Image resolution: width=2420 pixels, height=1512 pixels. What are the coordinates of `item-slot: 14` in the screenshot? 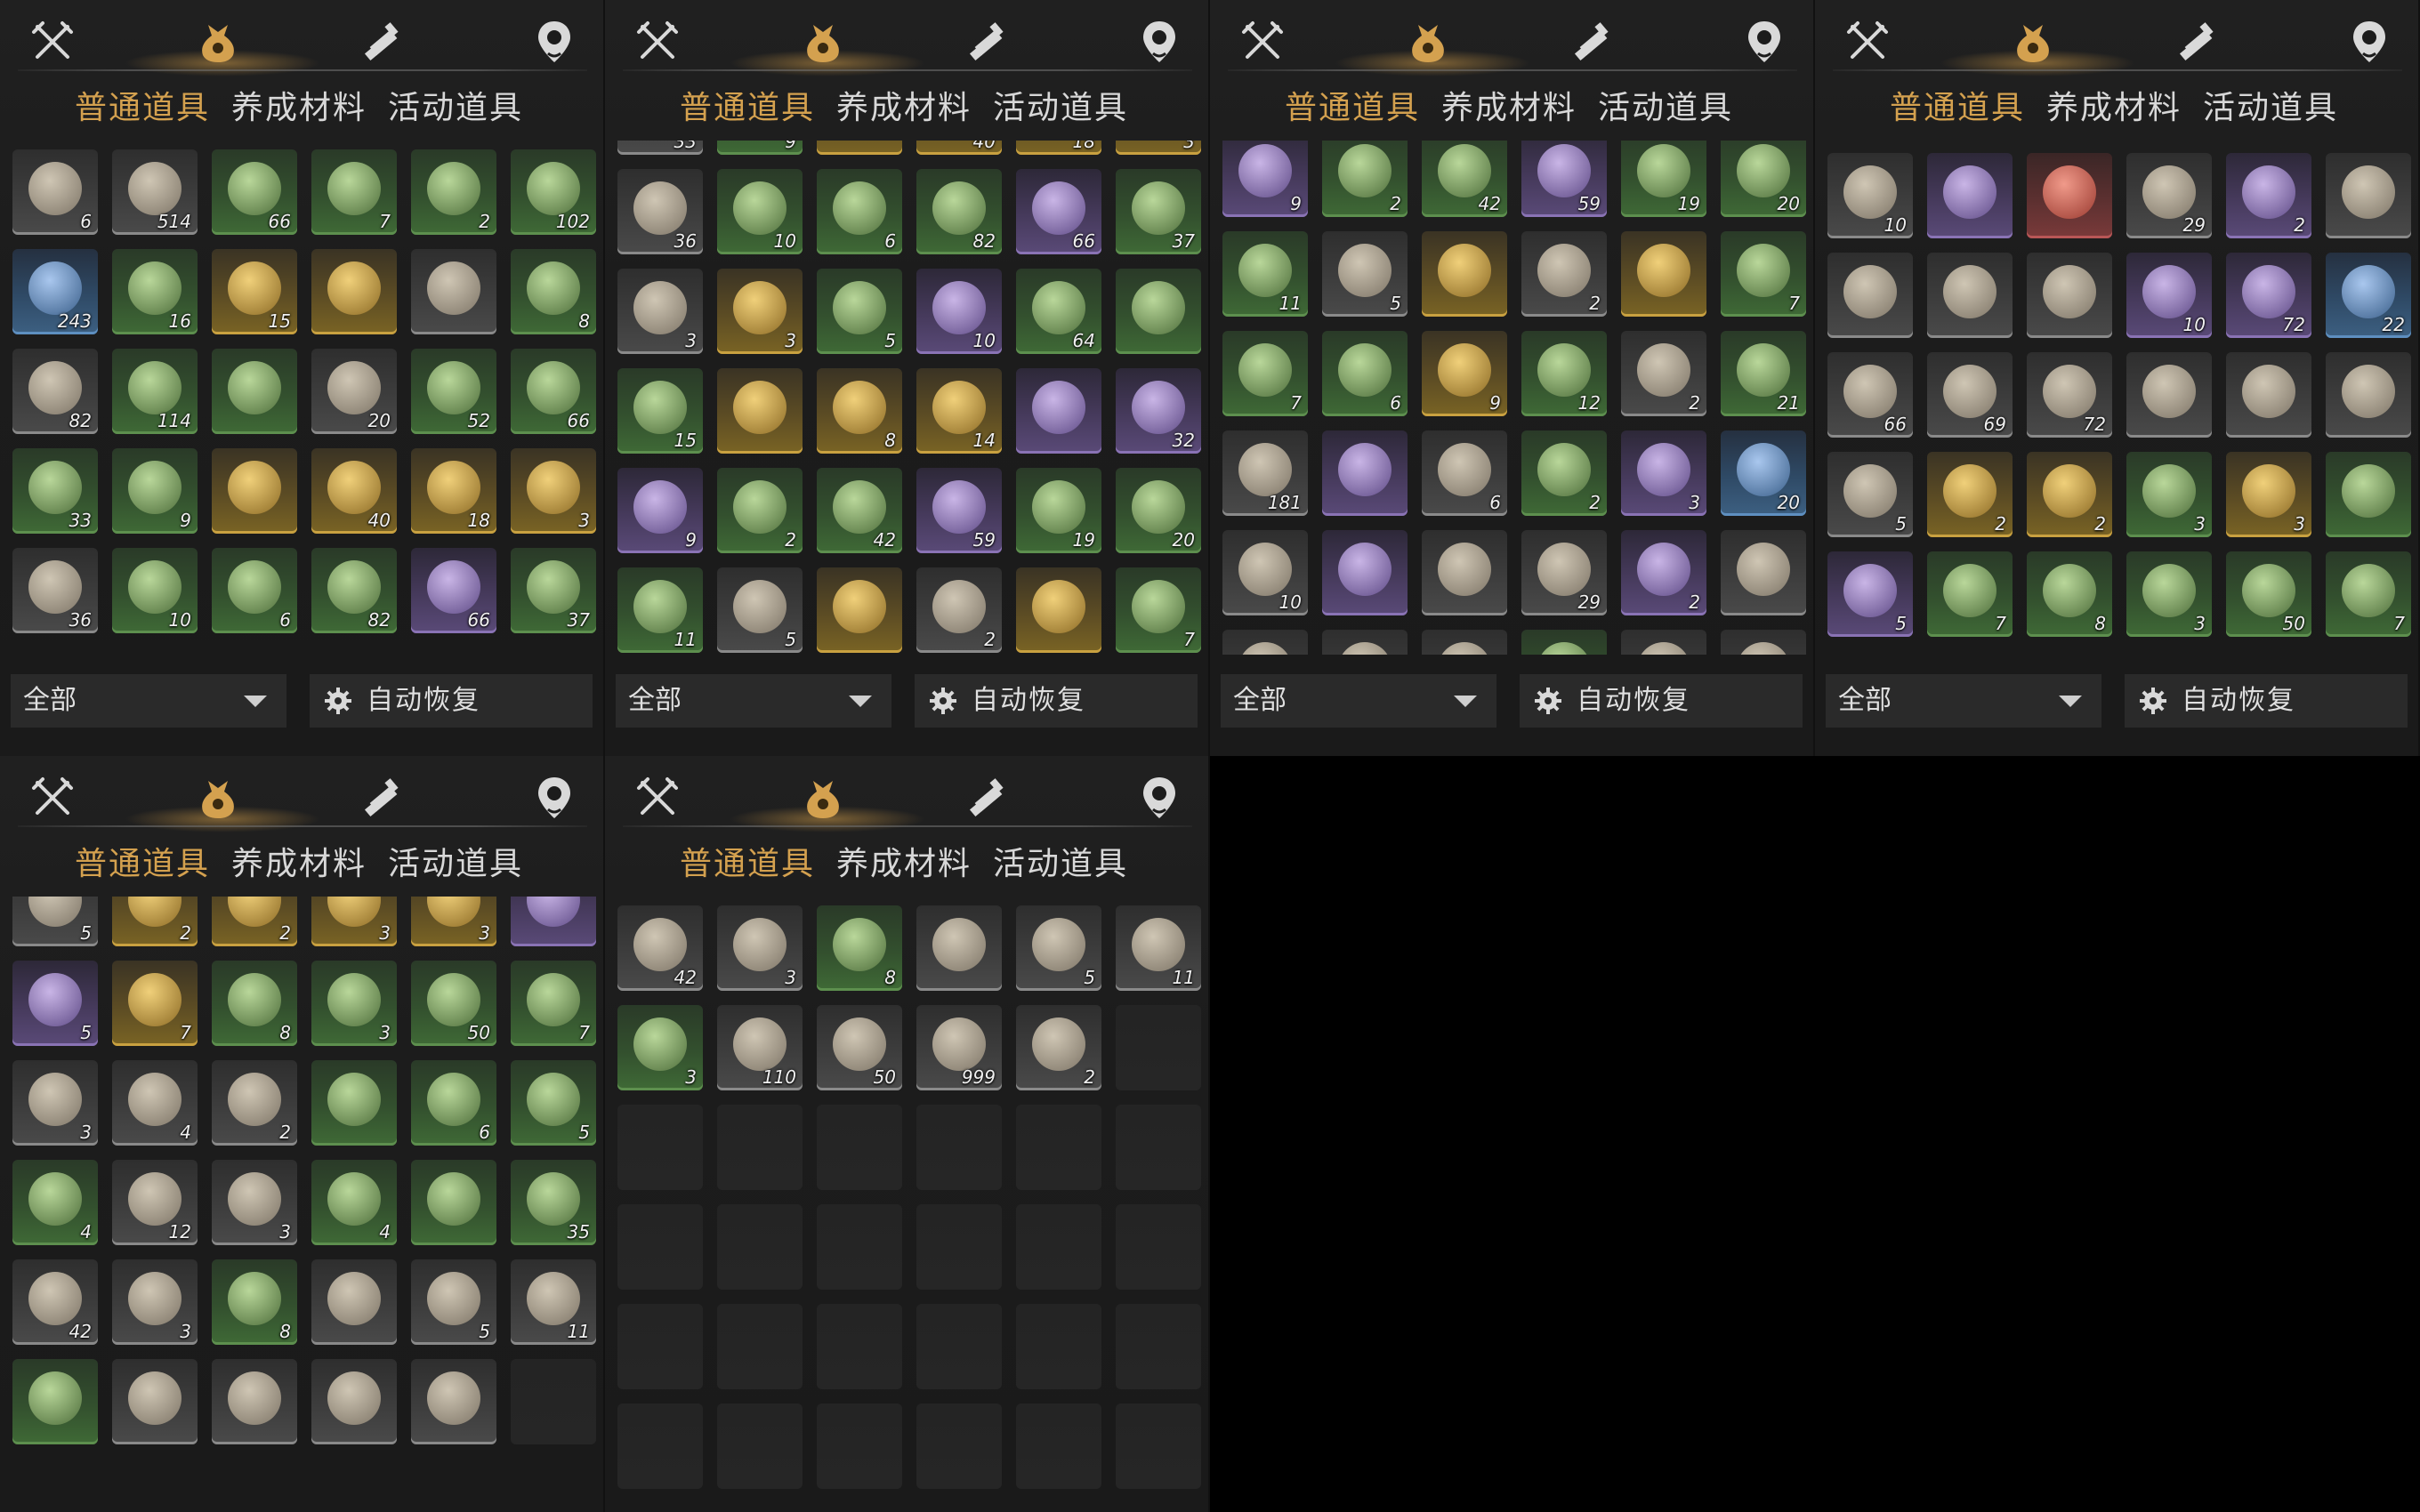 It's located at (959, 411).